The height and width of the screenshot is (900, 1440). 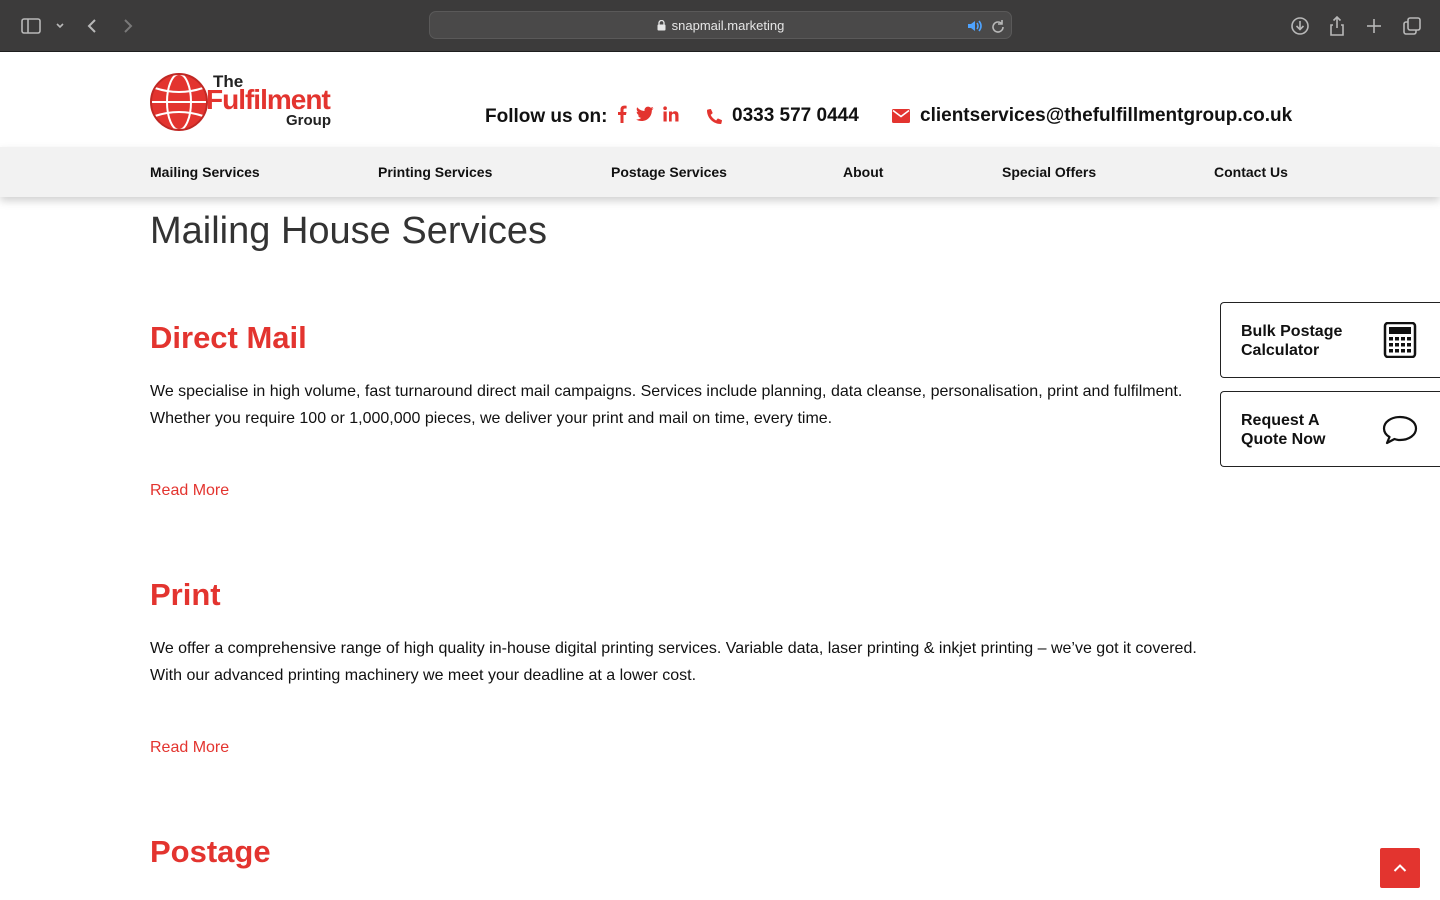 I want to click on address-bar: snapmail.marketing, so click(x=720, y=25).